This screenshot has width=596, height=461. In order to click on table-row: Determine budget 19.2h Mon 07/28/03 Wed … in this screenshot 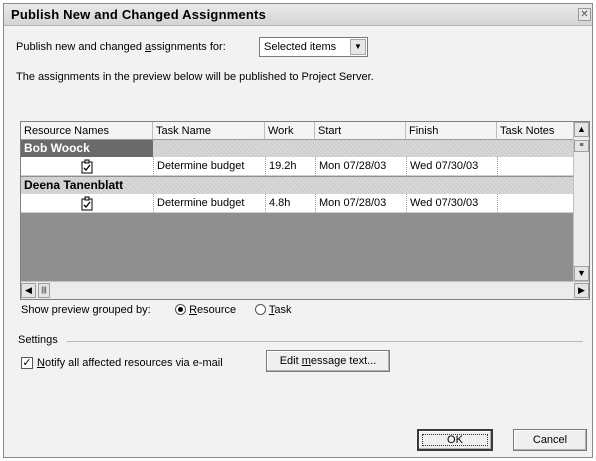, I will do `click(297, 166)`.